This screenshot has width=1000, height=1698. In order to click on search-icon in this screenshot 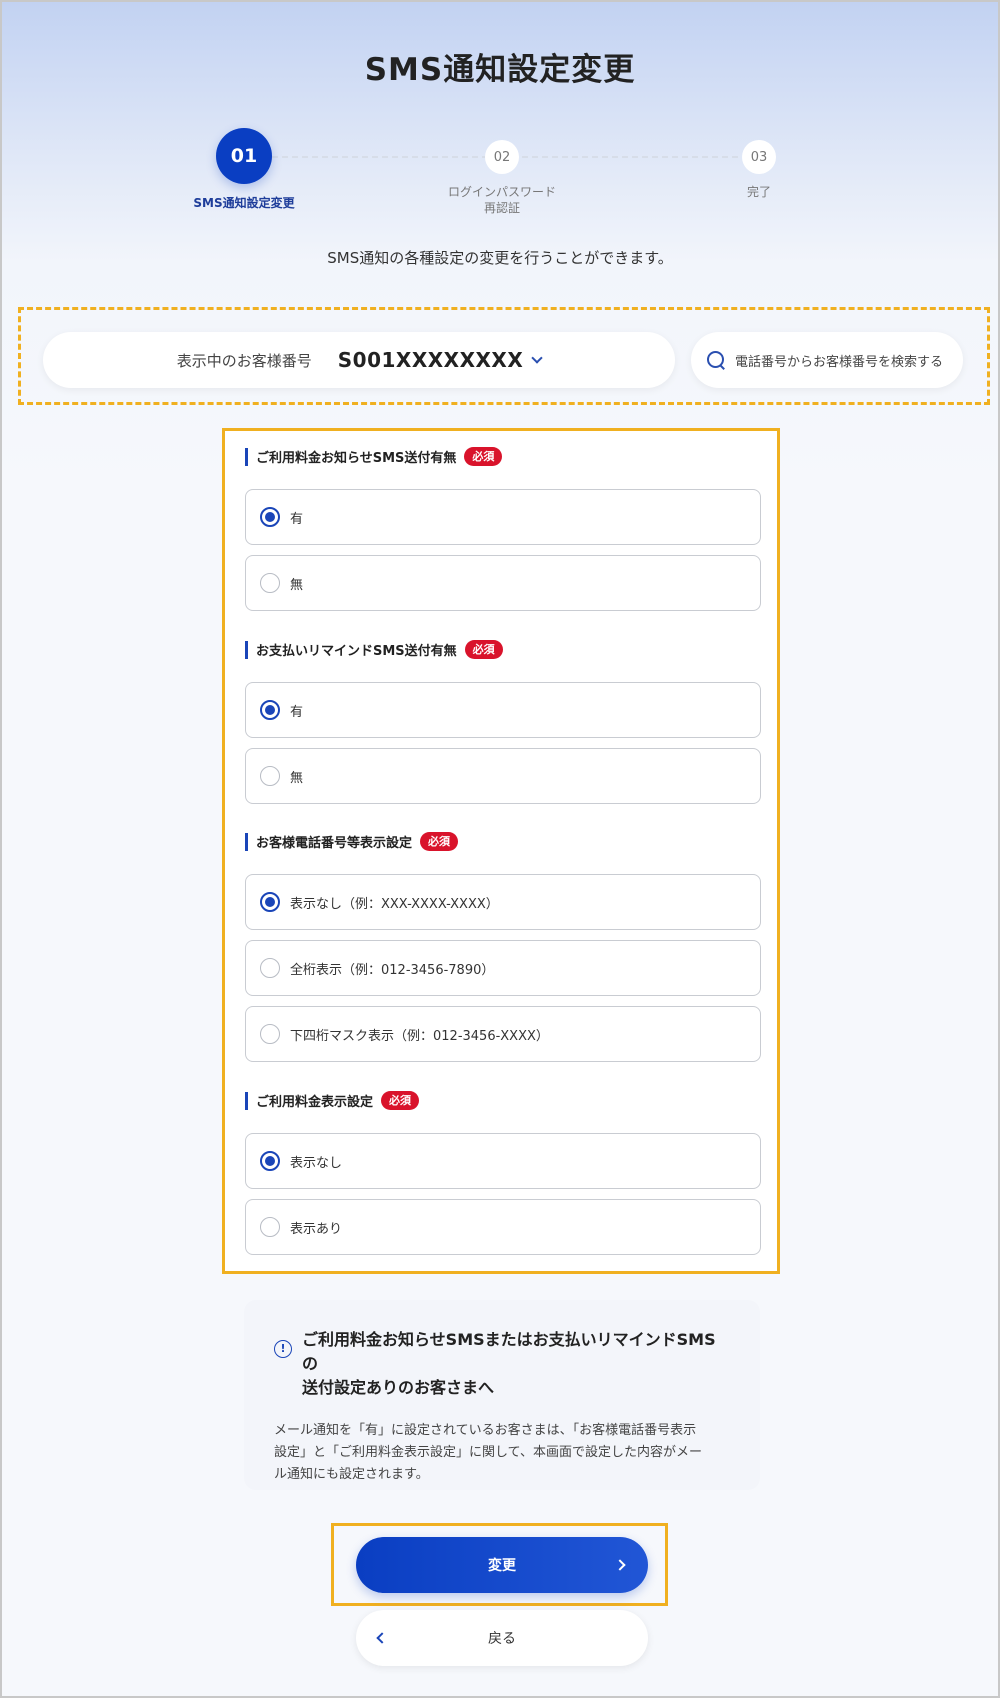, I will do `click(716, 360)`.